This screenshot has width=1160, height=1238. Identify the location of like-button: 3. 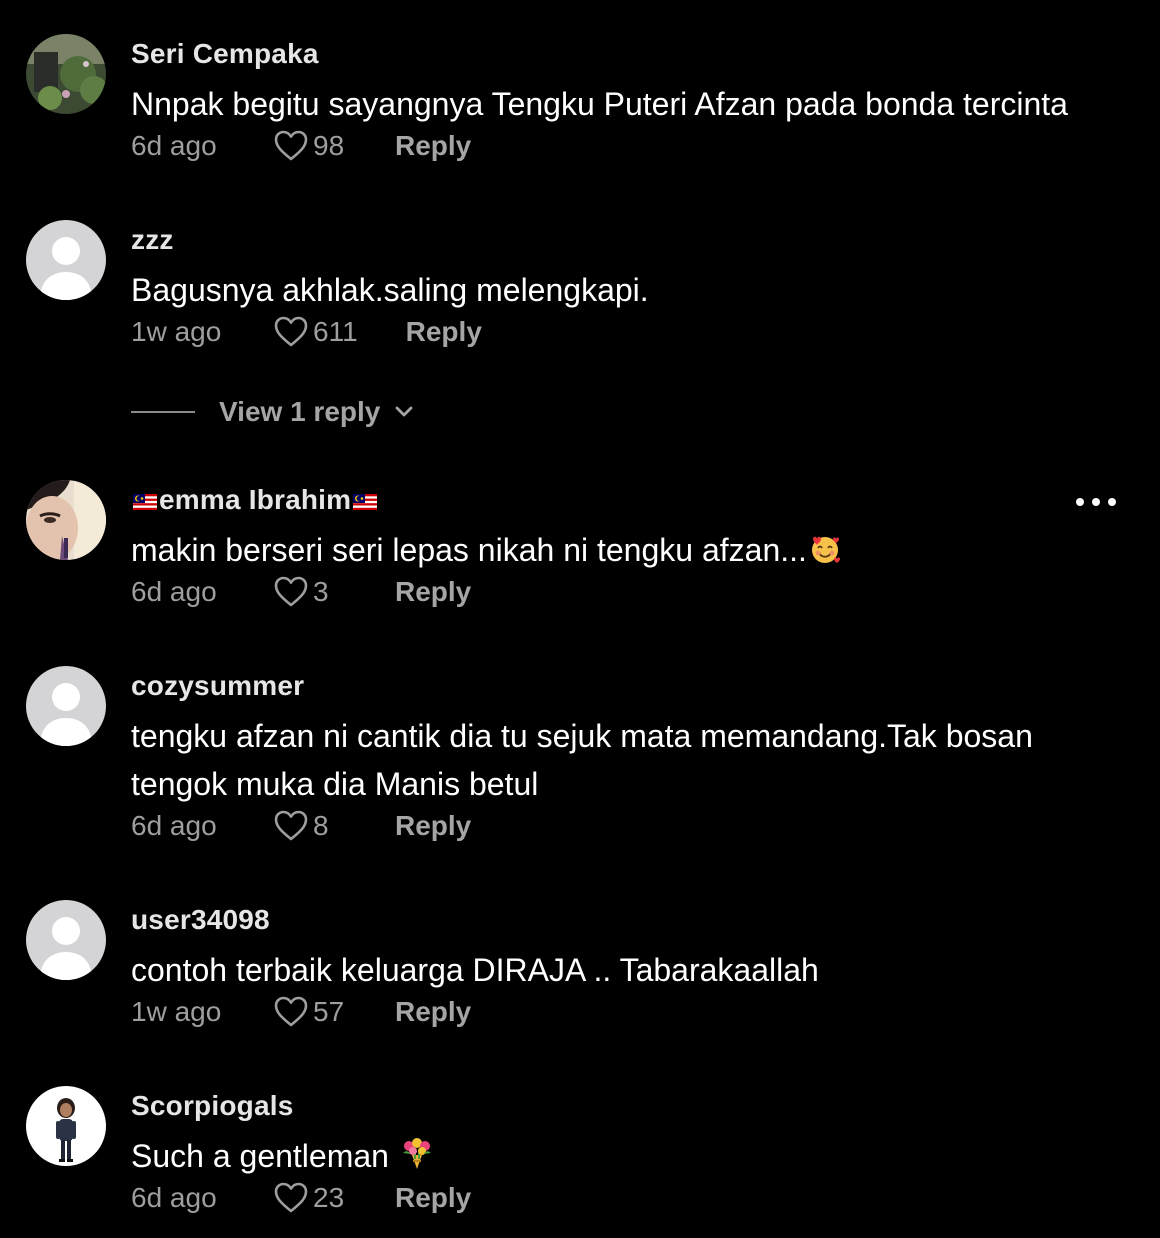
(334, 592).